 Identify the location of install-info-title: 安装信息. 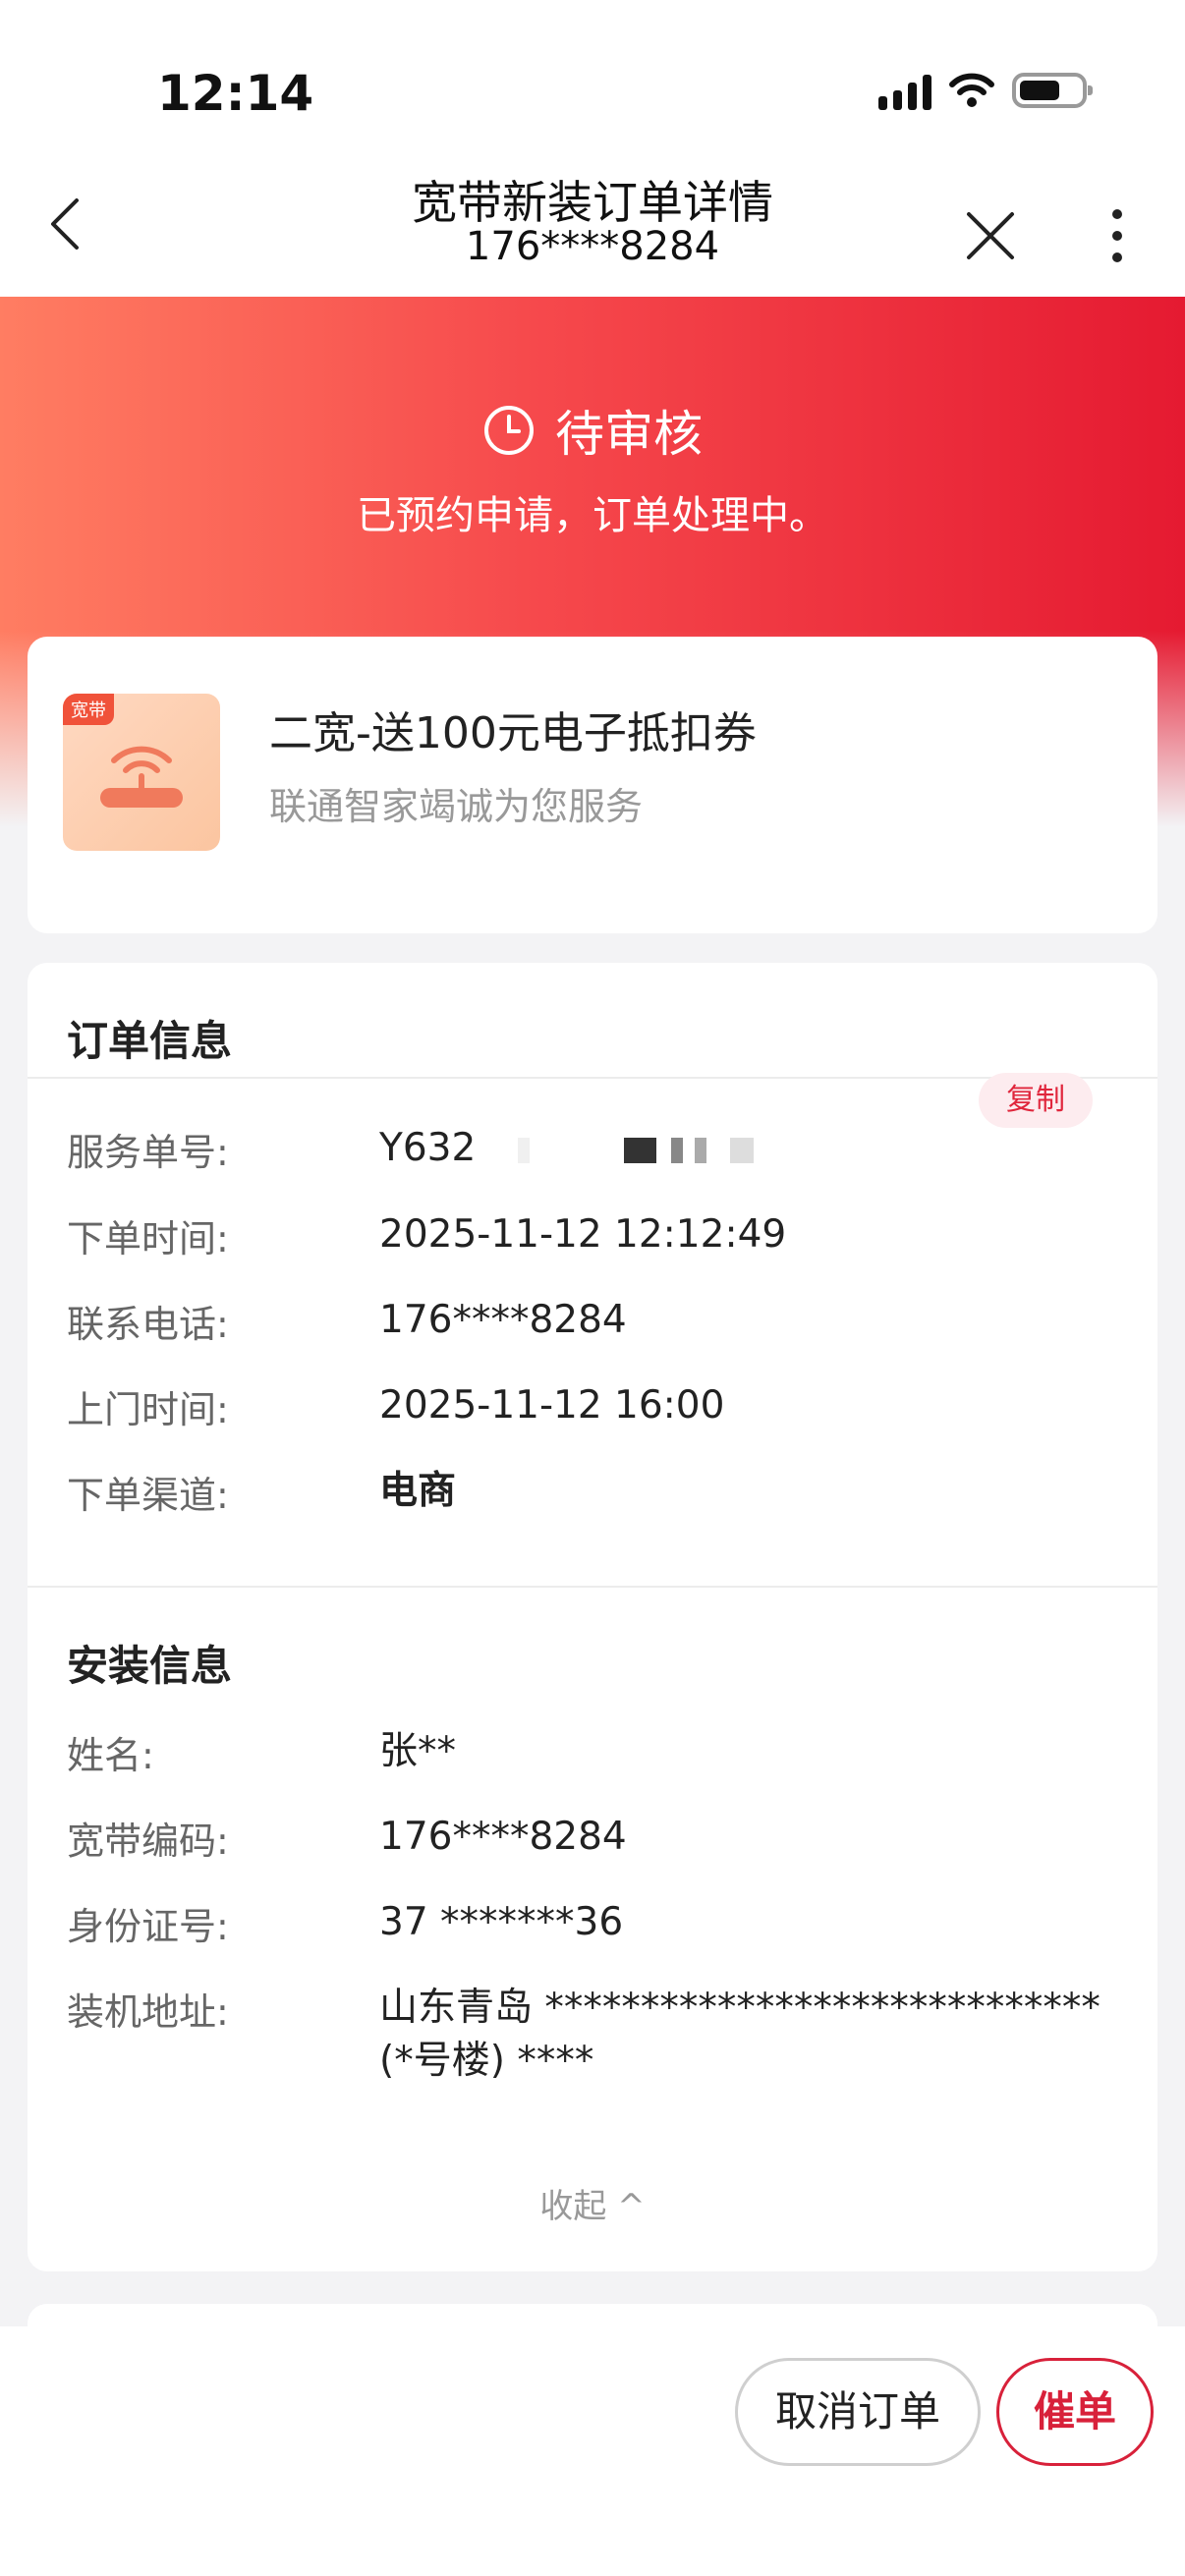
(150, 1666).